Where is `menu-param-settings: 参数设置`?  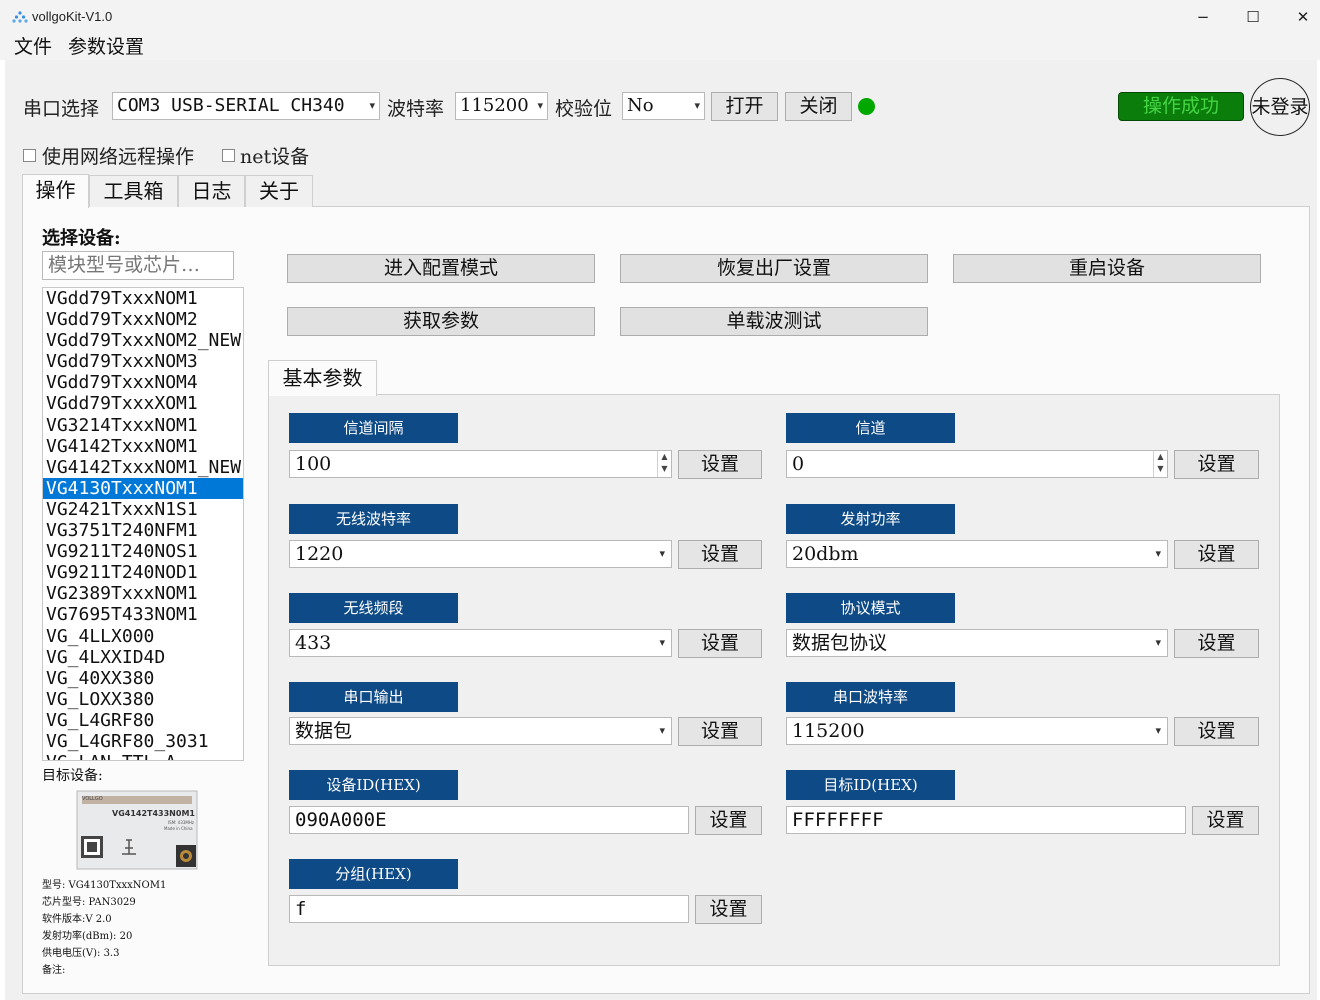
menu-param-settings: 参数设置 is located at coordinates (106, 45).